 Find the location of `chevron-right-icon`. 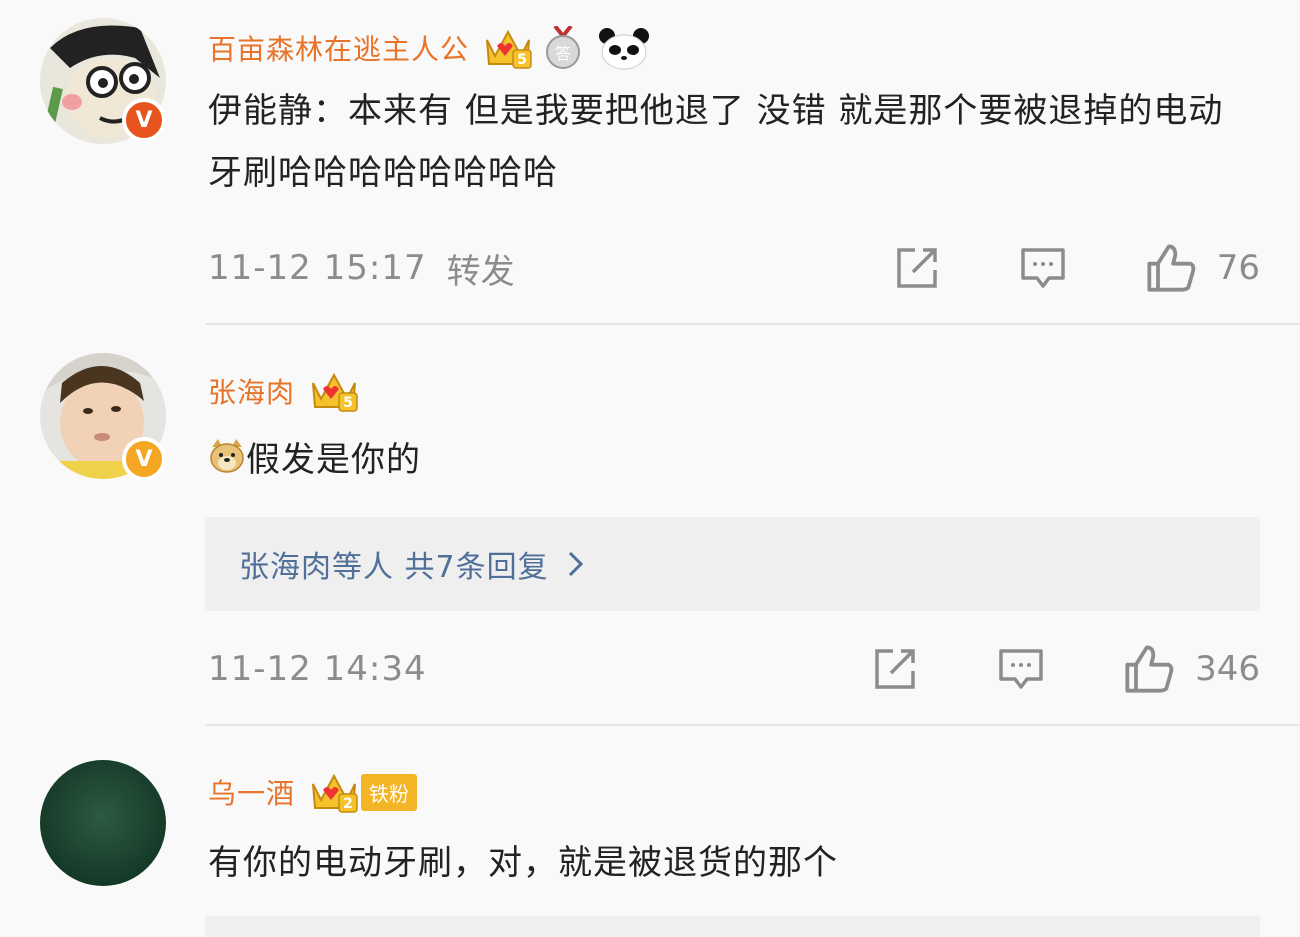

chevron-right-icon is located at coordinates (575, 564).